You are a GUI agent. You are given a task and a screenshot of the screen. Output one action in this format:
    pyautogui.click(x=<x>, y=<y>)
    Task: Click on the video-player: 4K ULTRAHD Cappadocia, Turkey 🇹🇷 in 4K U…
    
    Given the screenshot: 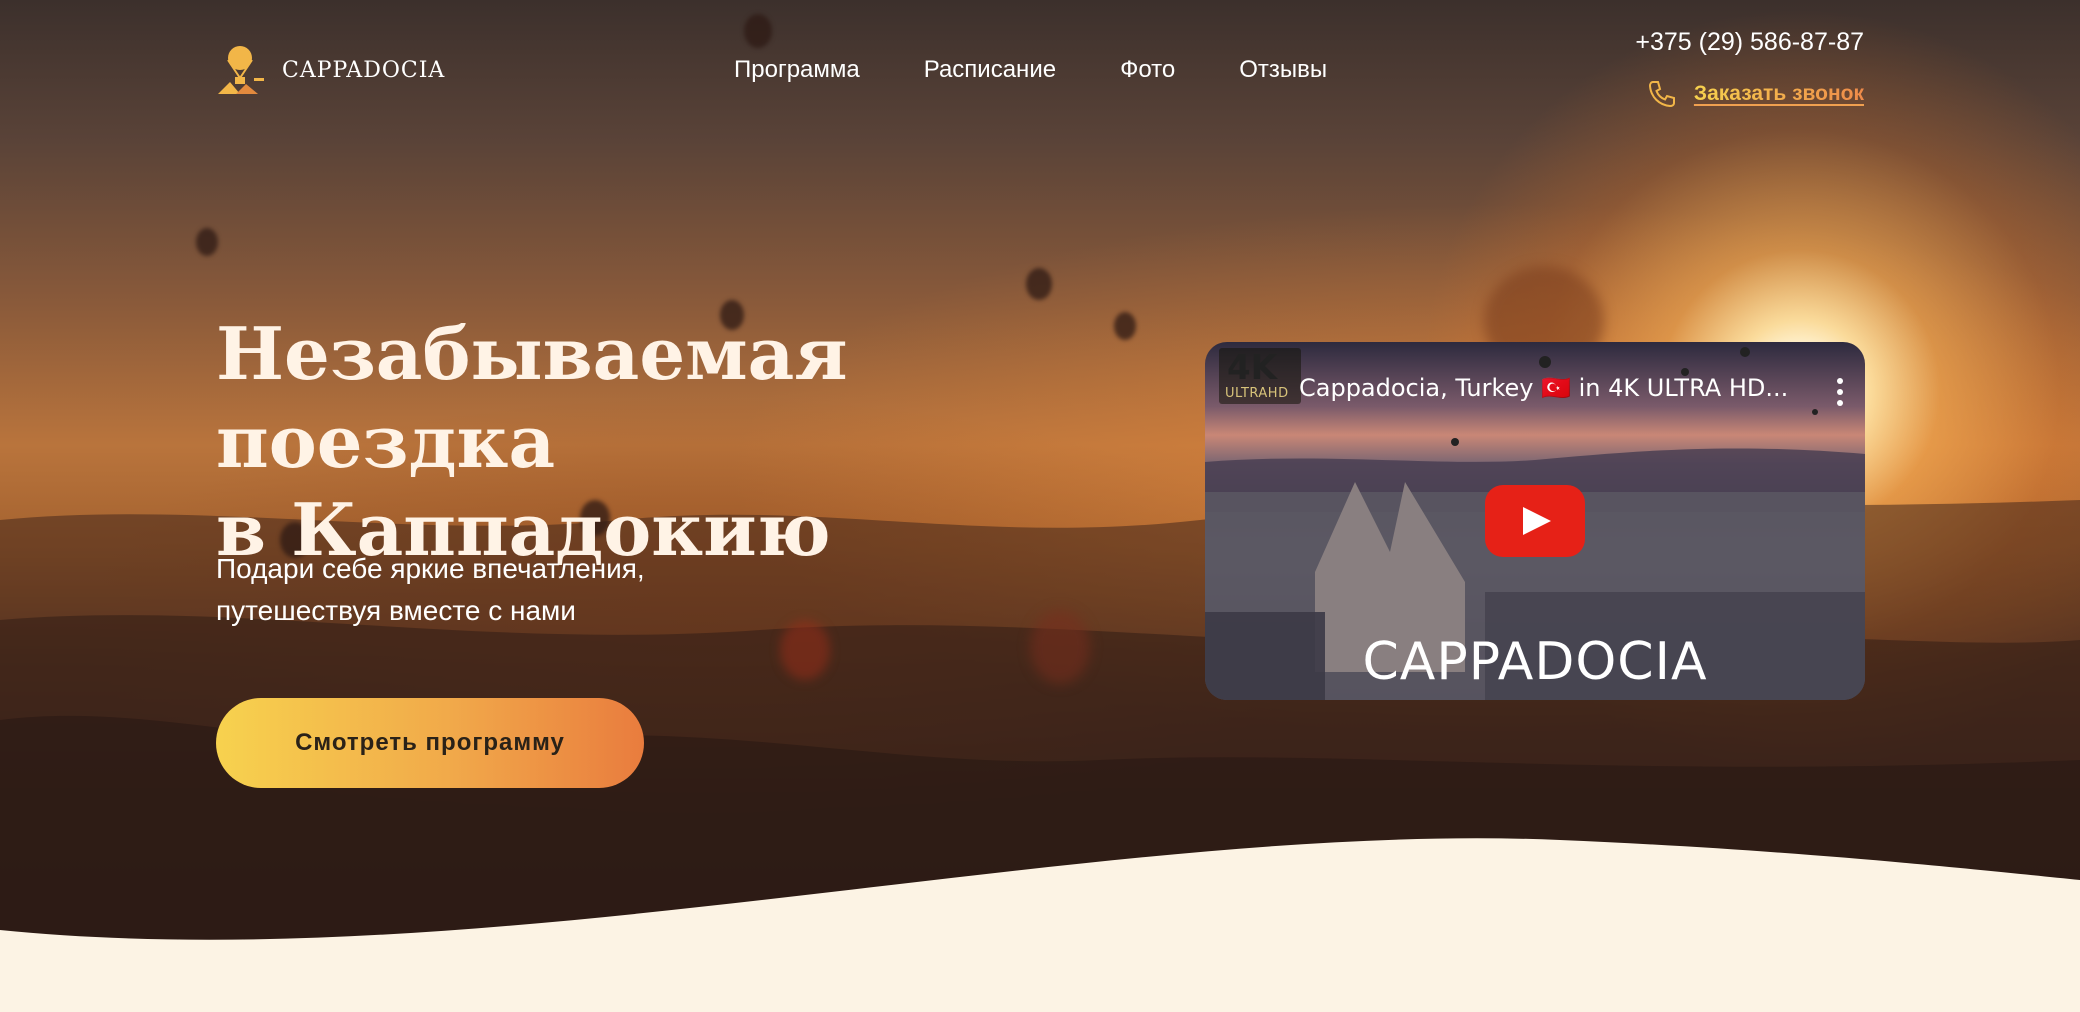 What is the action you would take?
    pyautogui.click(x=1535, y=521)
    